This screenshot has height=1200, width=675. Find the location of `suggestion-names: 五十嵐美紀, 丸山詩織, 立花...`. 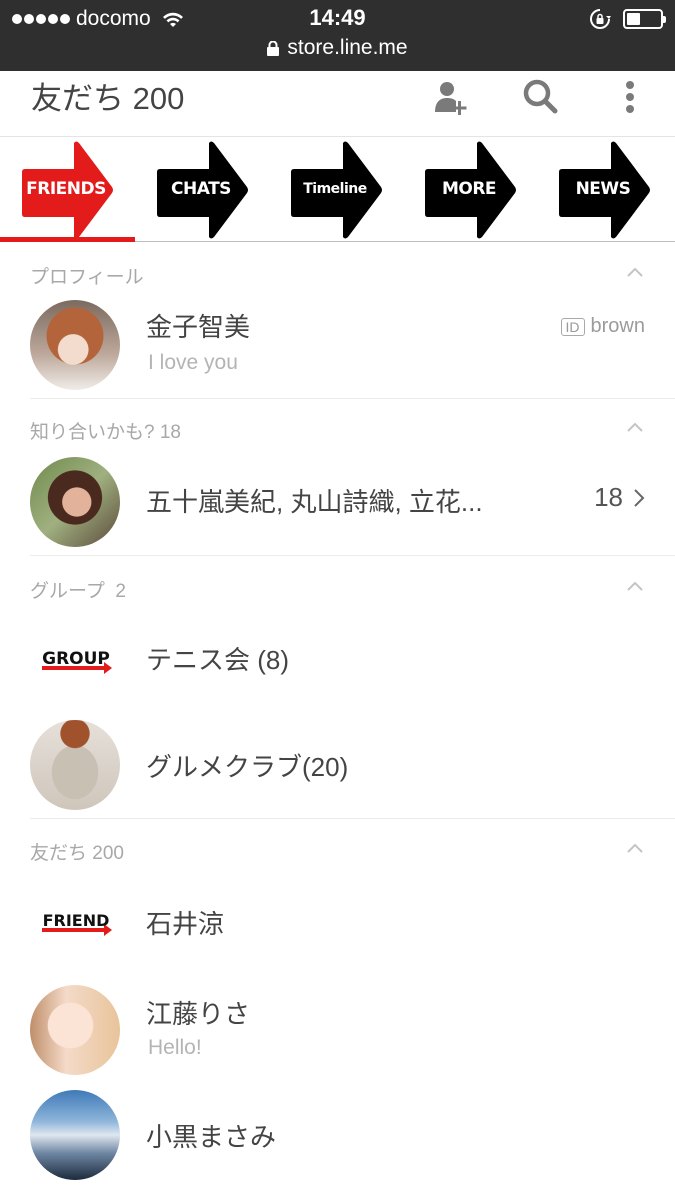

suggestion-names: 五十嵐美紀, 丸山詩織, 立花... is located at coordinates (314, 502).